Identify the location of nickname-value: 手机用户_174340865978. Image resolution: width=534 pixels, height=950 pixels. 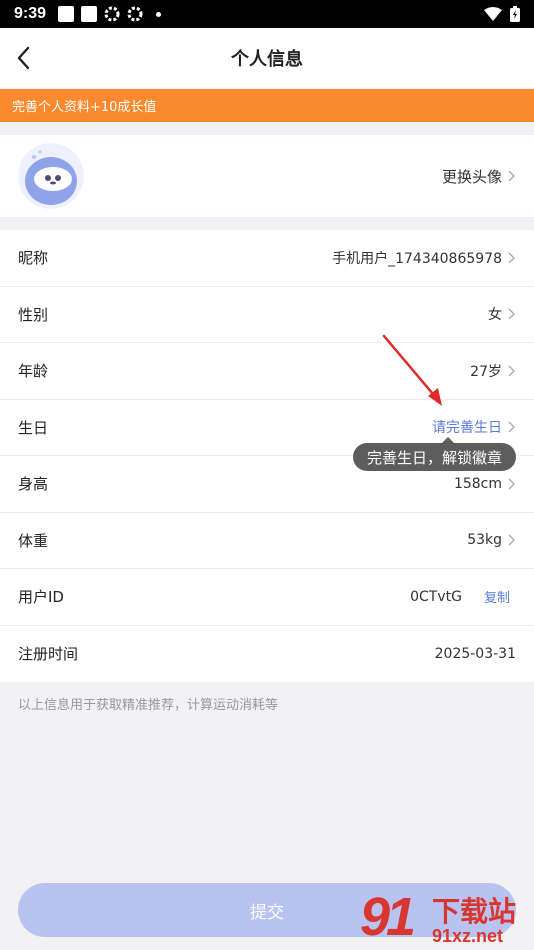
(417, 258).